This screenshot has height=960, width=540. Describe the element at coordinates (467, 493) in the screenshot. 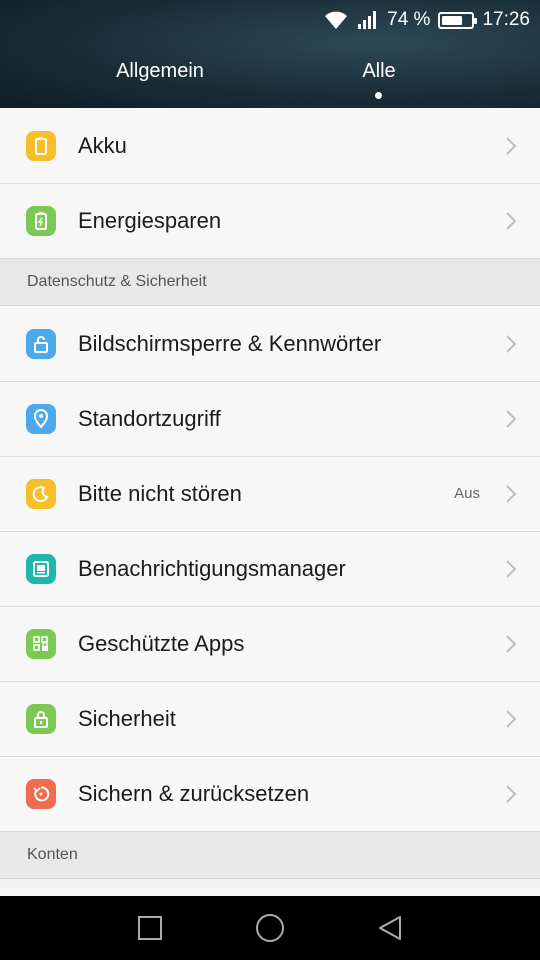

I see `settings-item-value: Aus` at that location.